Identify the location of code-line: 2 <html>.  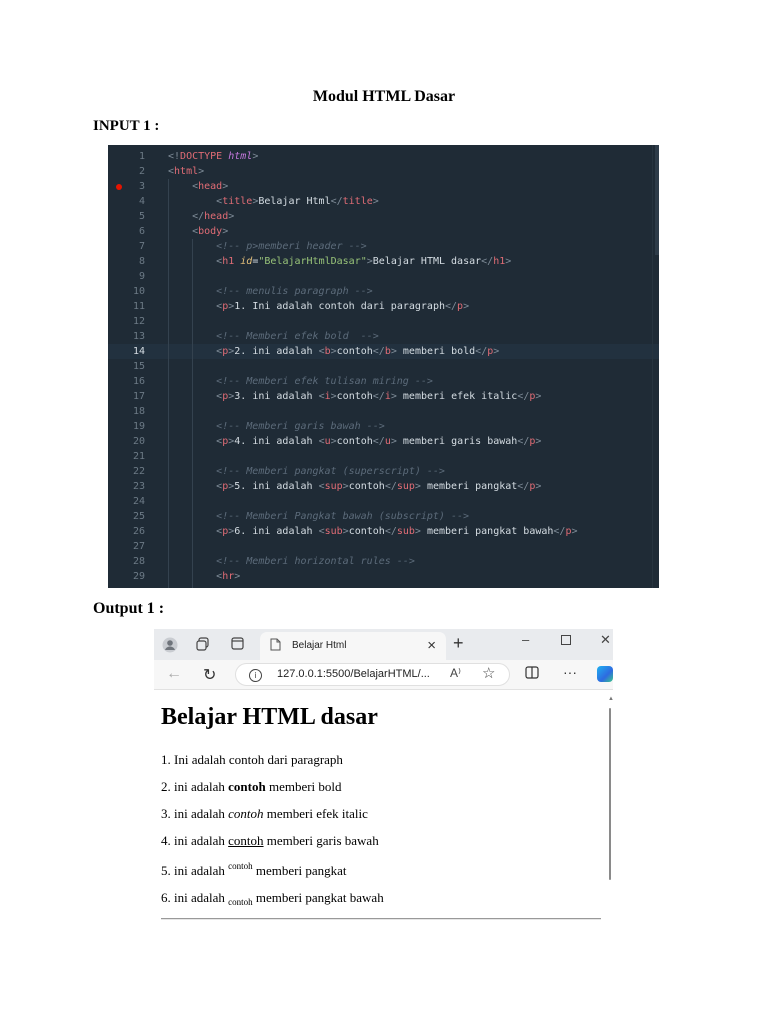
(383, 171).